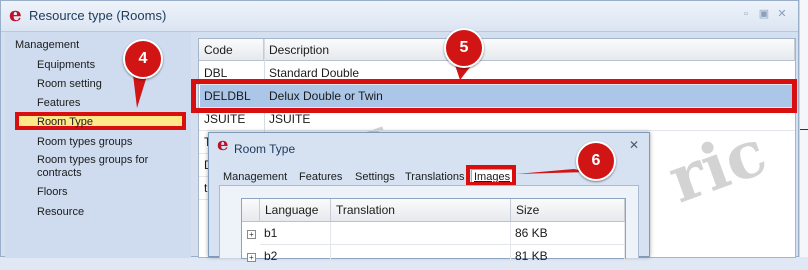  Describe the element at coordinates (464, 48) in the screenshot. I see `callout-5: 5` at that location.